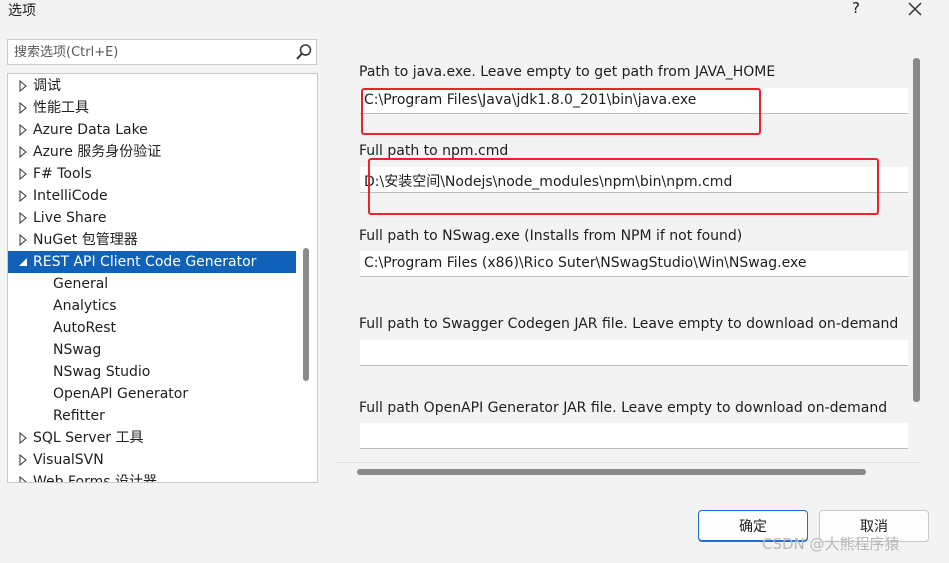 The width and height of the screenshot is (949, 563). What do you see at coordinates (634, 353) in the screenshot?
I see `swagger-codegen-path-field` at bounding box center [634, 353].